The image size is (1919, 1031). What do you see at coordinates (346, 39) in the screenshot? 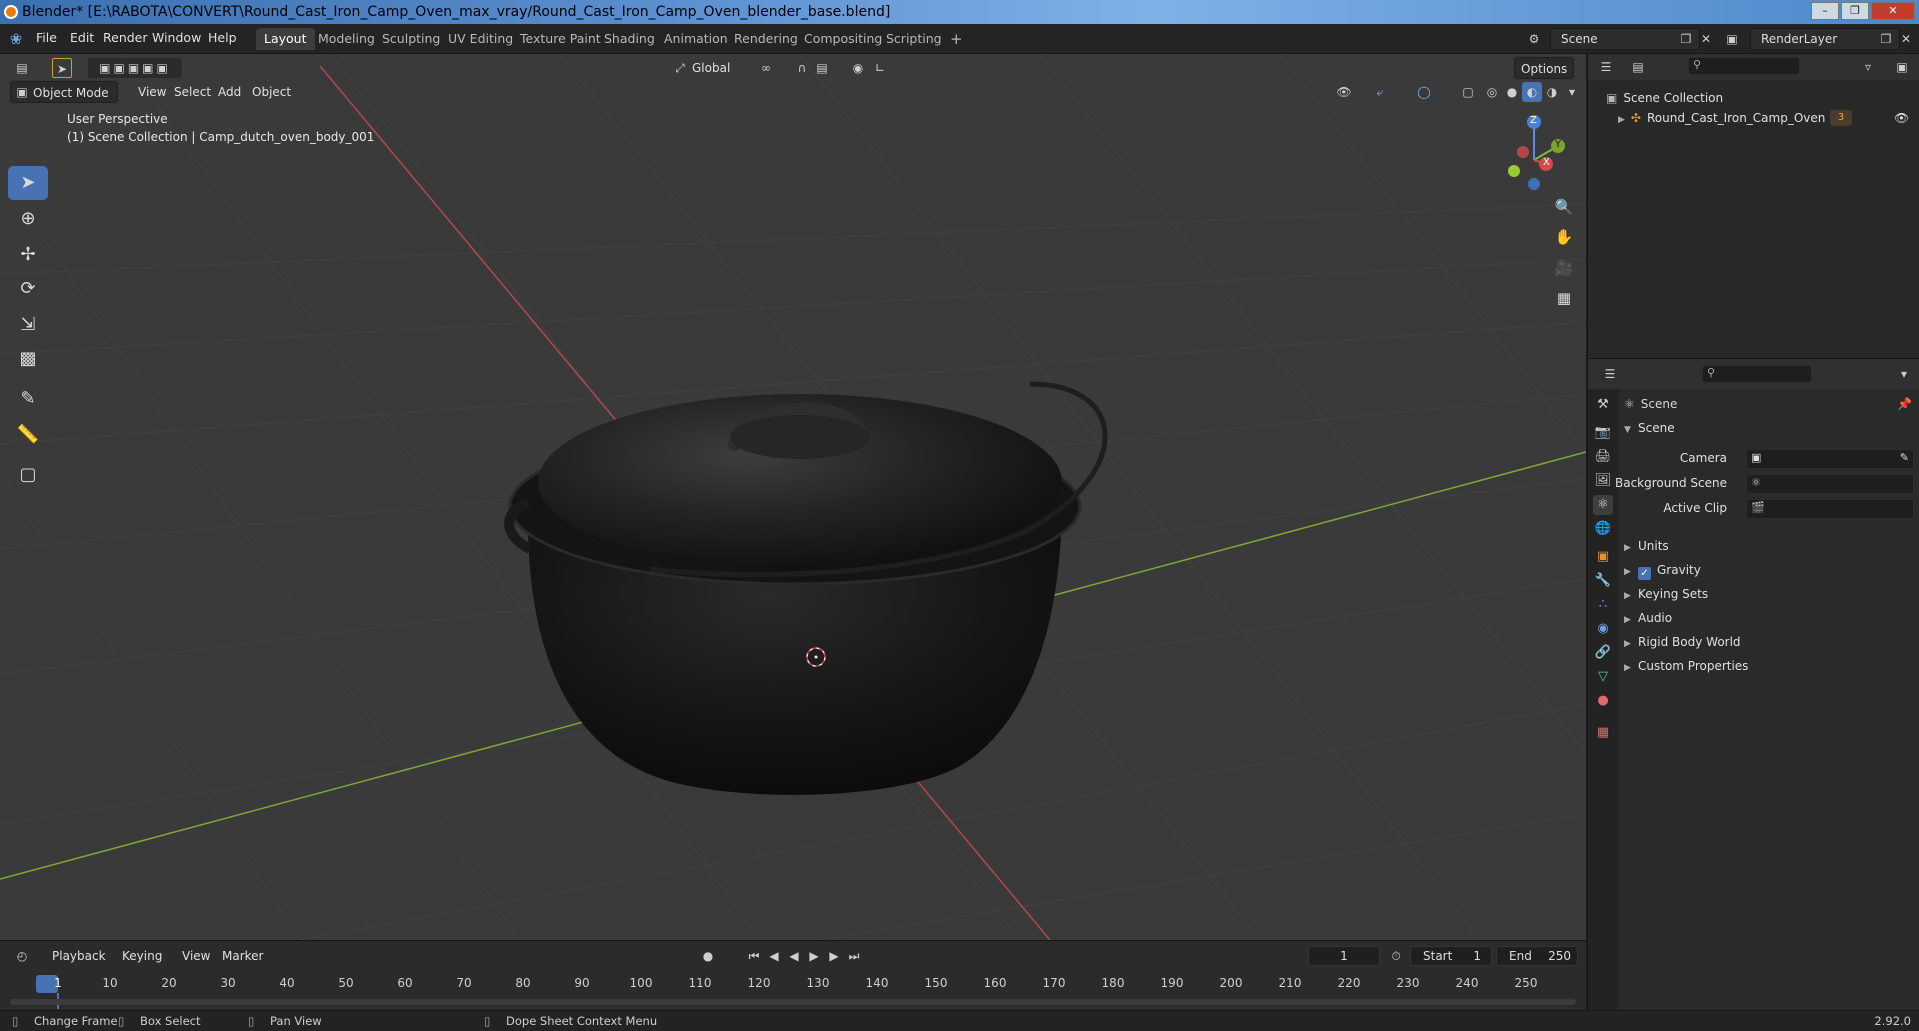
I see `tab-modeling: Modeling` at bounding box center [346, 39].